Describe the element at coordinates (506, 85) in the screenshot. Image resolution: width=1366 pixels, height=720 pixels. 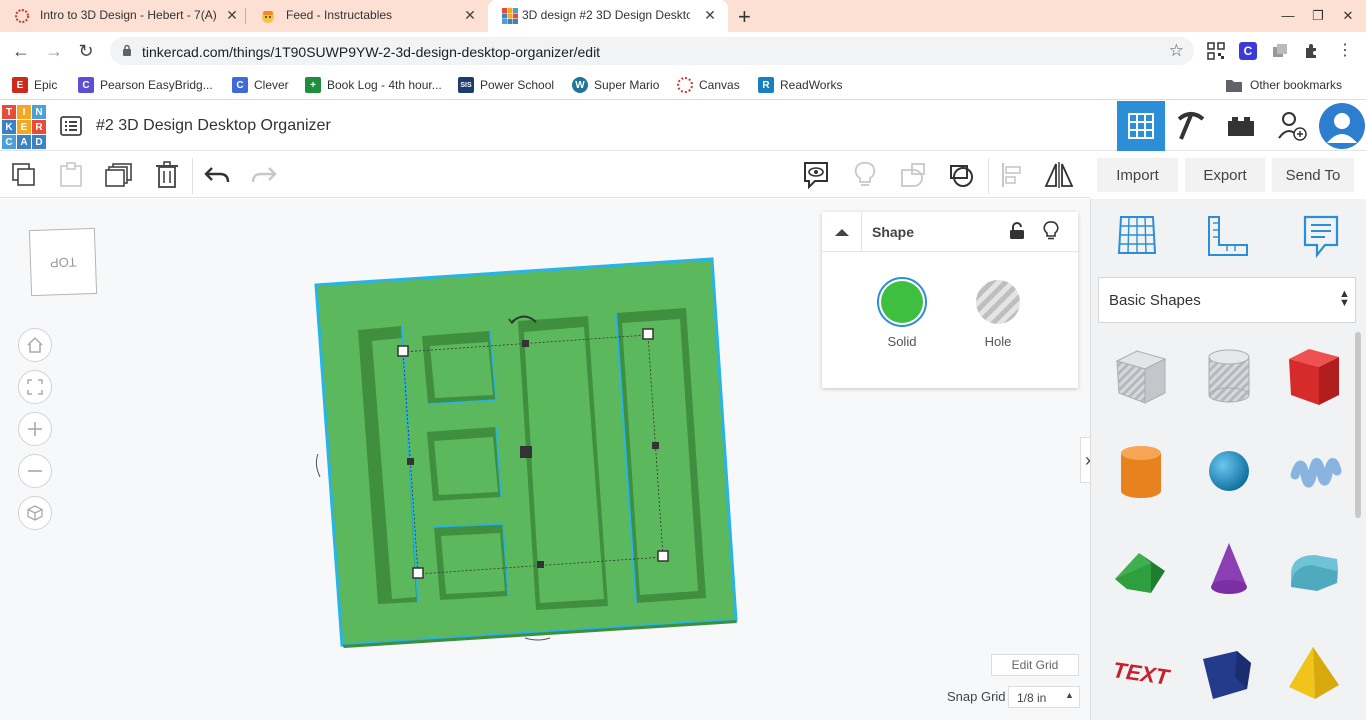
I see `bookmark-power-school: SIS Power School` at that location.